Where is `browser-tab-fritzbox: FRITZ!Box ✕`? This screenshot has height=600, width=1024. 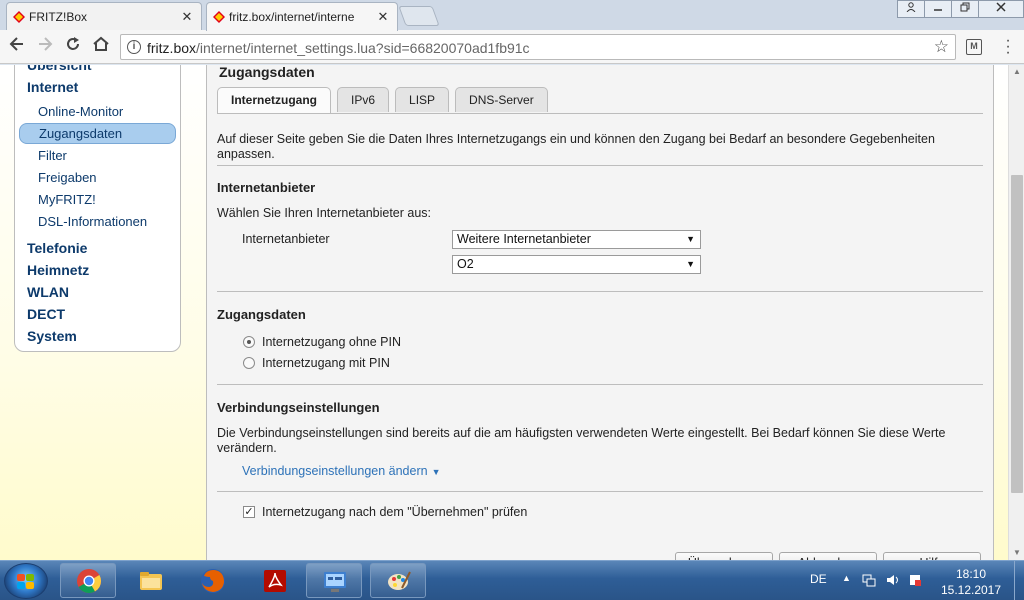 browser-tab-fritzbox: FRITZ!Box ✕ is located at coordinates (104, 16).